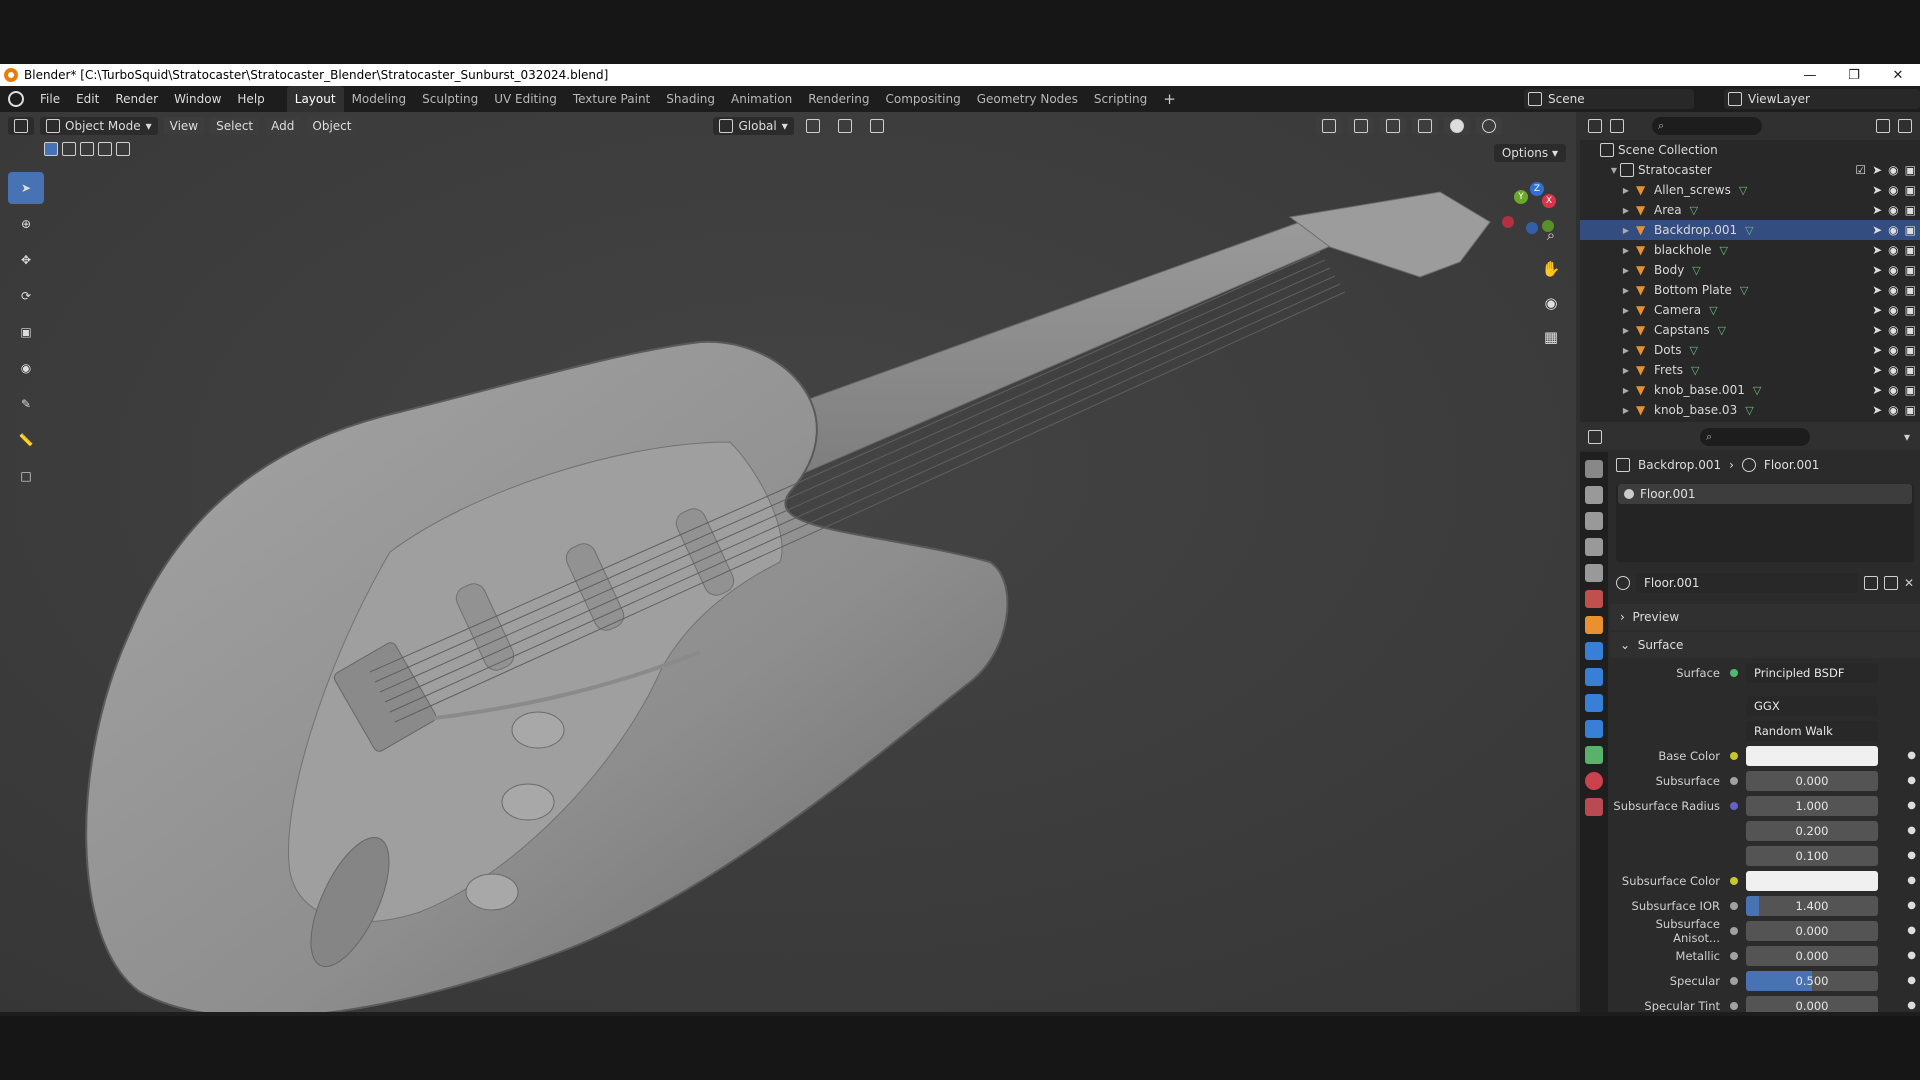 The width and height of the screenshot is (1920, 1080). Describe the element at coordinates (1169, 99) in the screenshot. I see `add-workspace-button: +` at that location.